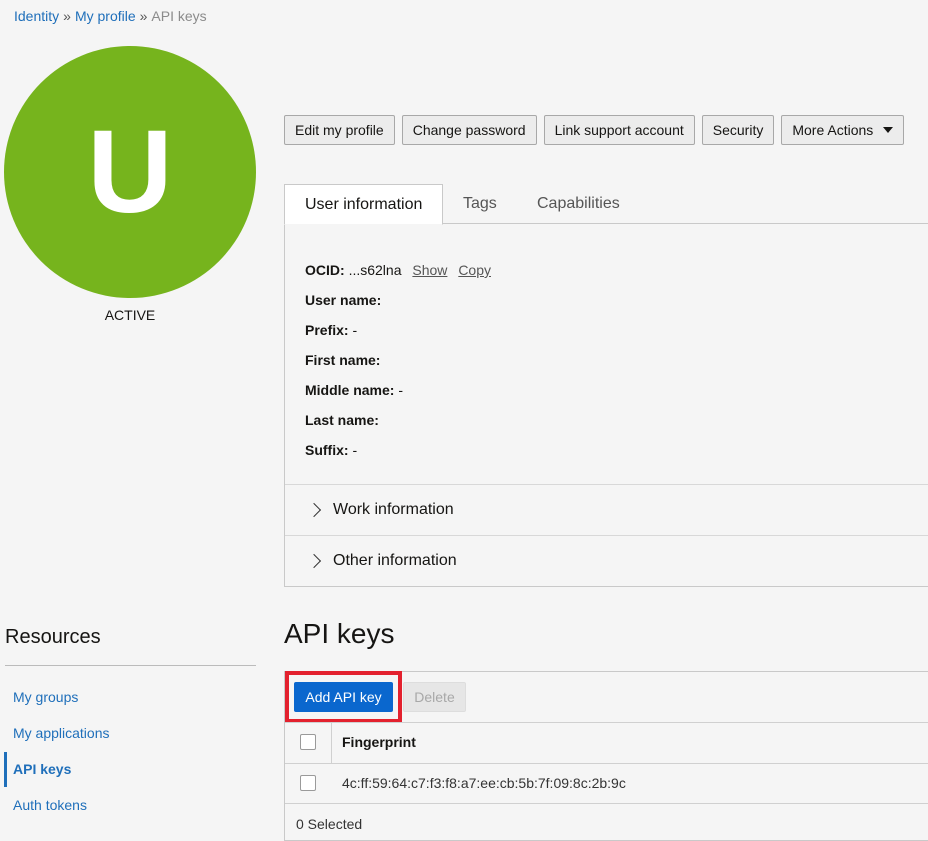 The height and width of the screenshot is (841, 928). I want to click on resource-my-applications: My applications, so click(61, 733).